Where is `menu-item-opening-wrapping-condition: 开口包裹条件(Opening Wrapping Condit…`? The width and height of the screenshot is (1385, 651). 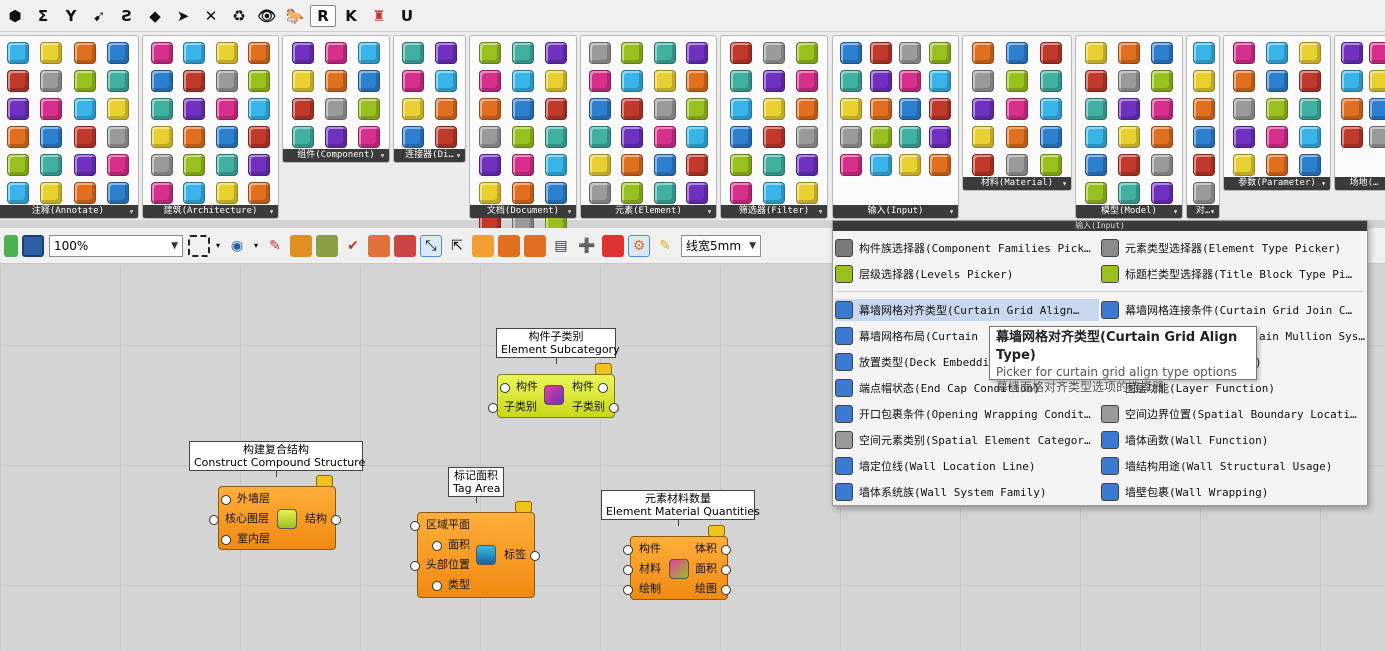
menu-item-opening-wrapping-condition: 开口包裹条件(Opening Wrapping Condit… is located at coordinates (967, 414).